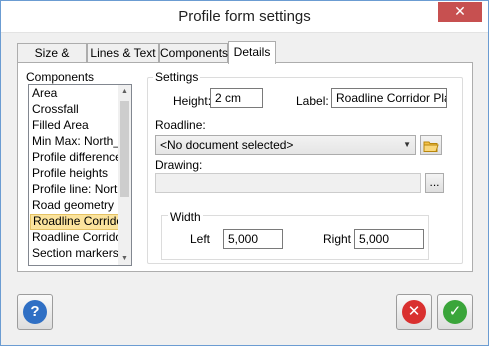 The width and height of the screenshot is (489, 346). Describe the element at coordinates (75, 238) in the screenshot. I see `list-item: Roadline Corrido` at that location.